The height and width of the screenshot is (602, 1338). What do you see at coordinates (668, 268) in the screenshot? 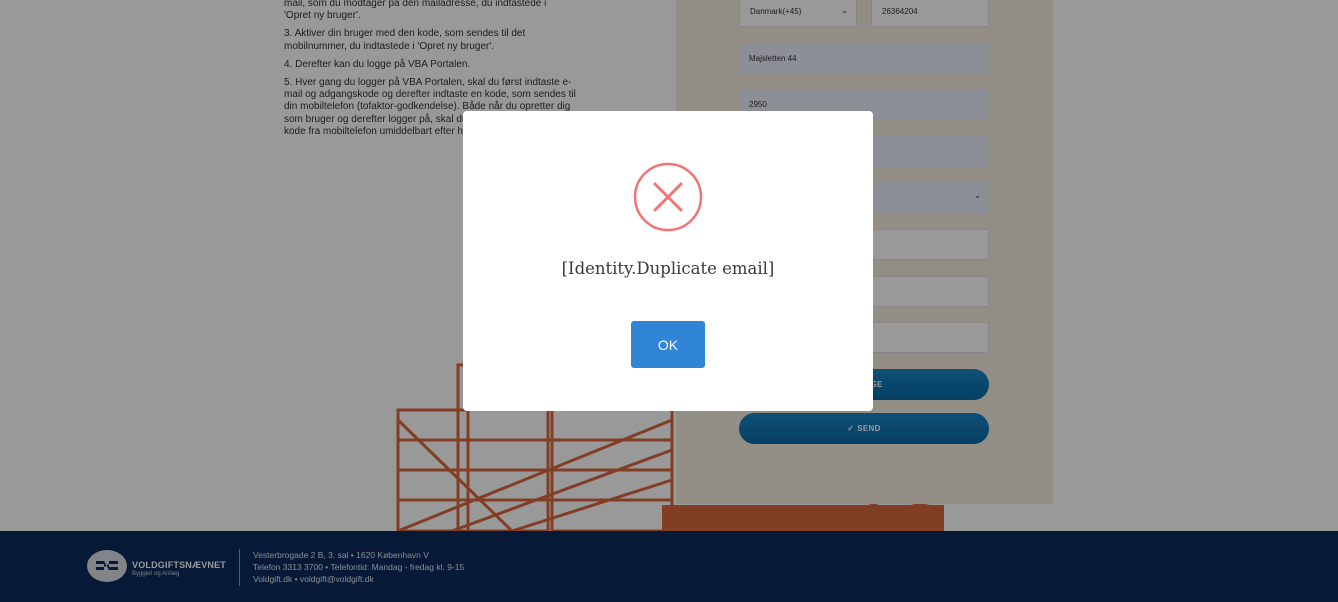
I see `dialog-message: [Identity.Duplicate email]` at bounding box center [668, 268].